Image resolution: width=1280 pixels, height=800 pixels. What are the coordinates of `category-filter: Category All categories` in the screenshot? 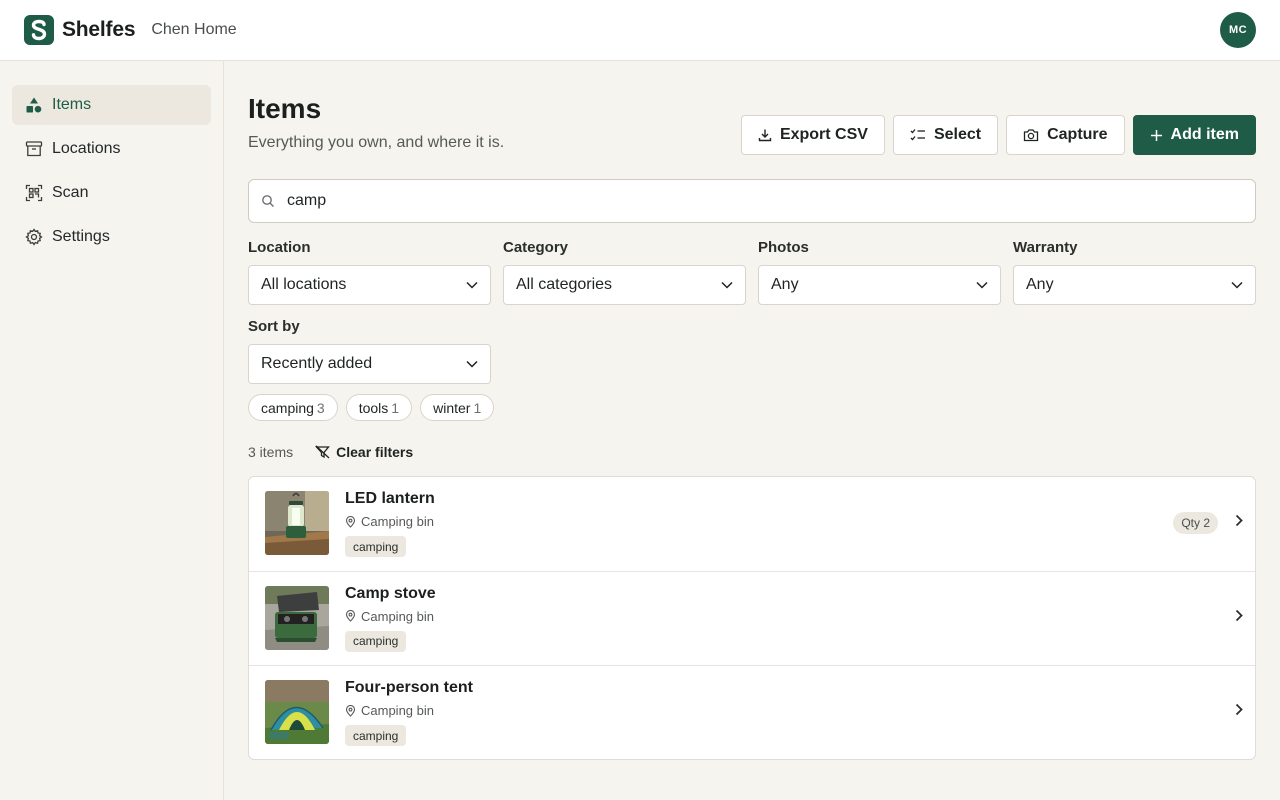 It's located at (624, 272).